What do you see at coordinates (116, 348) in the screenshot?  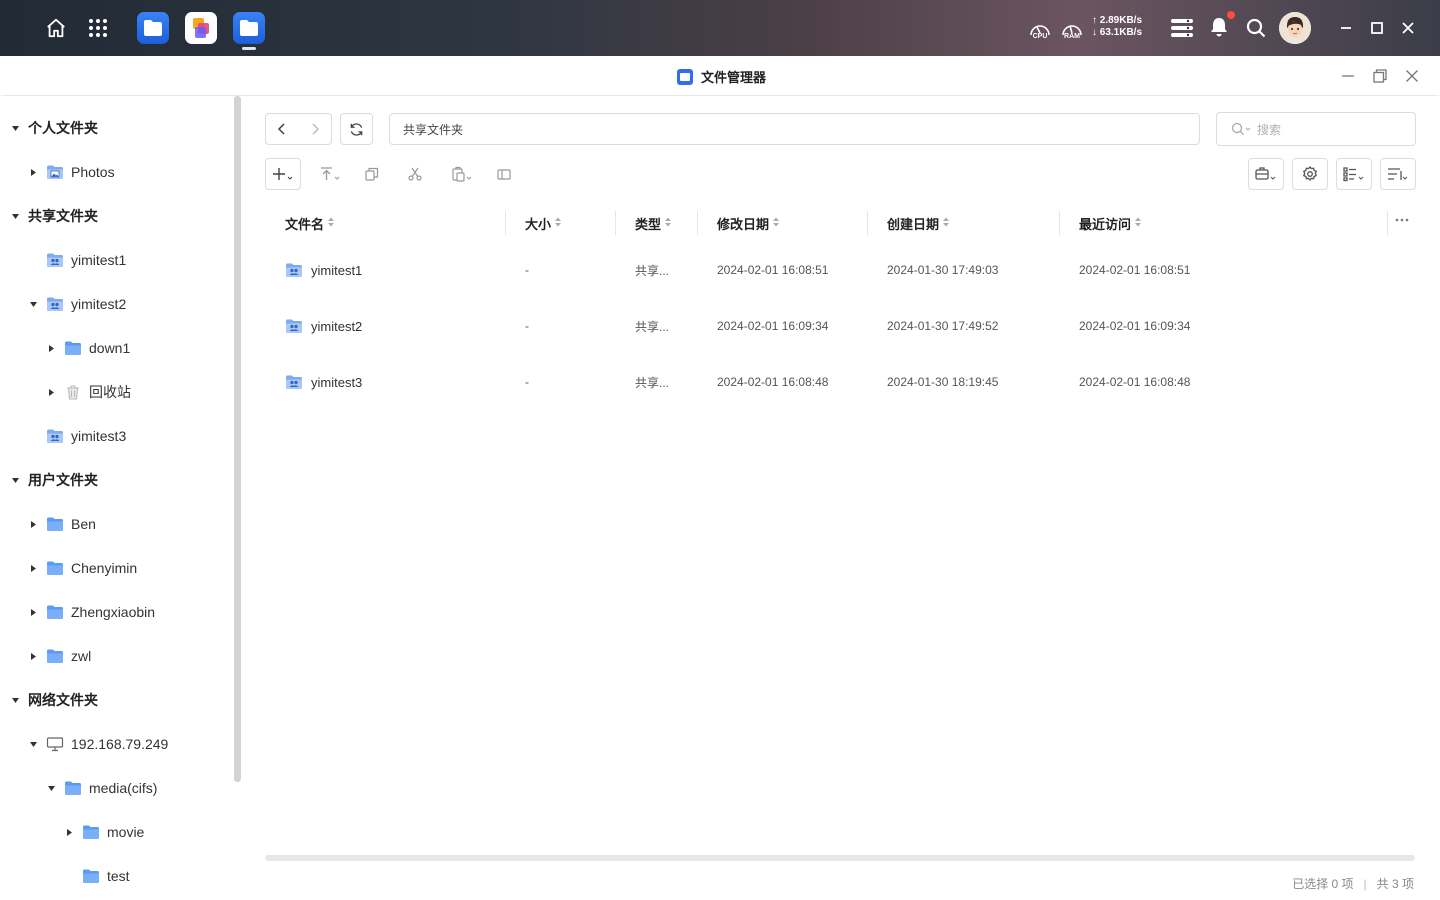 I see `sidebar-item: down1` at bounding box center [116, 348].